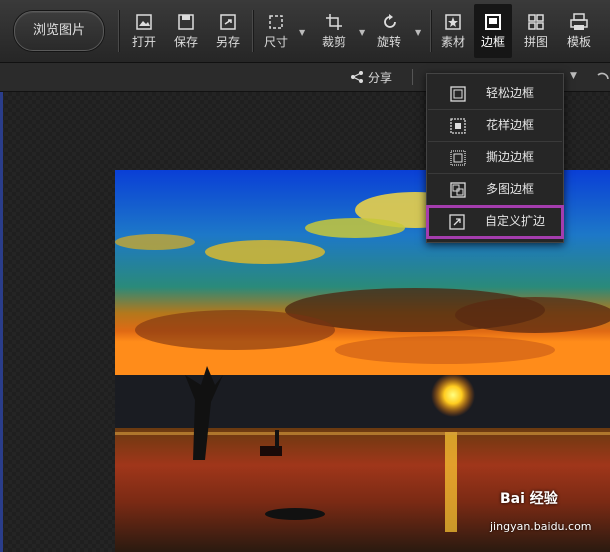 This screenshot has height=552, width=610. Describe the element at coordinates (186, 31) in the screenshot. I see `save-button: 保存` at that location.